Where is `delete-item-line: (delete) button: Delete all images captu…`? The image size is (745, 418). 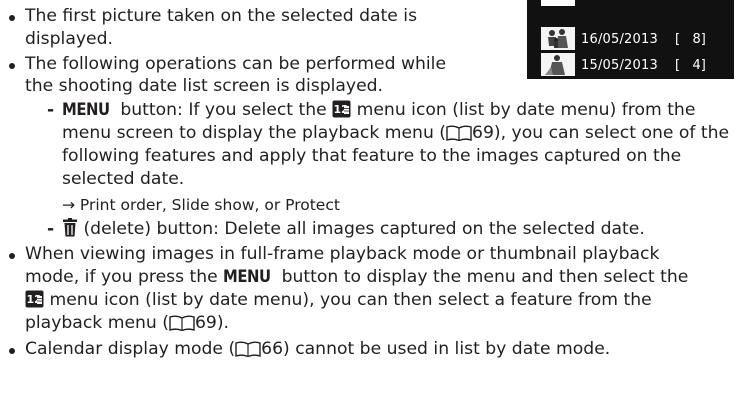 delete-item-line: (delete) button: Delete all images captu… is located at coordinates (353, 231).